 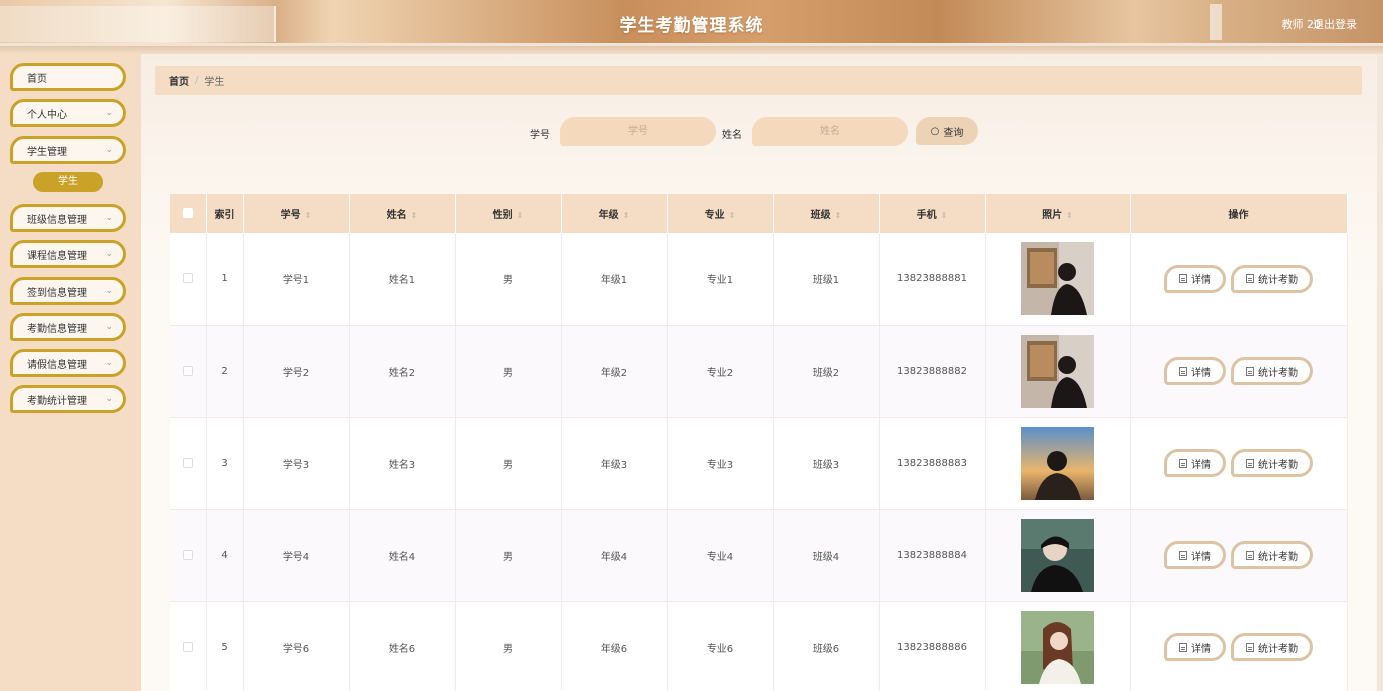 What do you see at coordinates (225, 555) in the screenshot?
I see `cell-index: 4` at bounding box center [225, 555].